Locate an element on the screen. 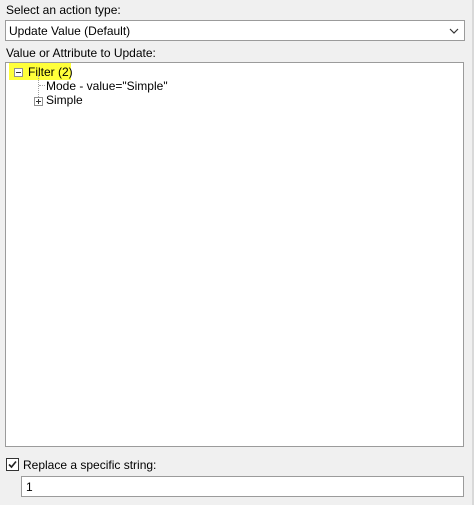 The image size is (474, 505). replace-string-value: 1 is located at coordinates (29, 487).